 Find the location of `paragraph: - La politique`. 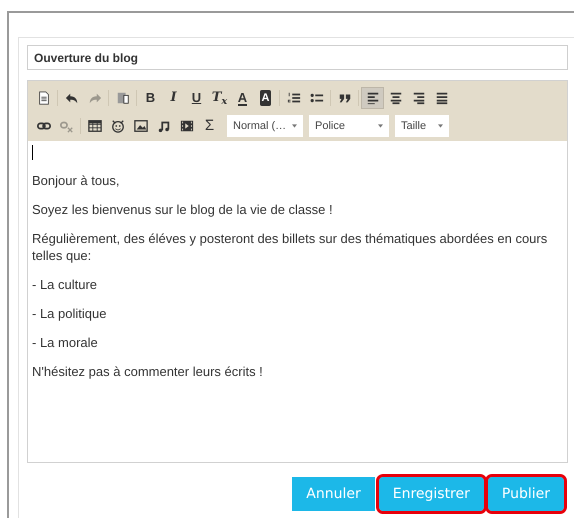

paragraph: - La politique is located at coordinates (70, 313).